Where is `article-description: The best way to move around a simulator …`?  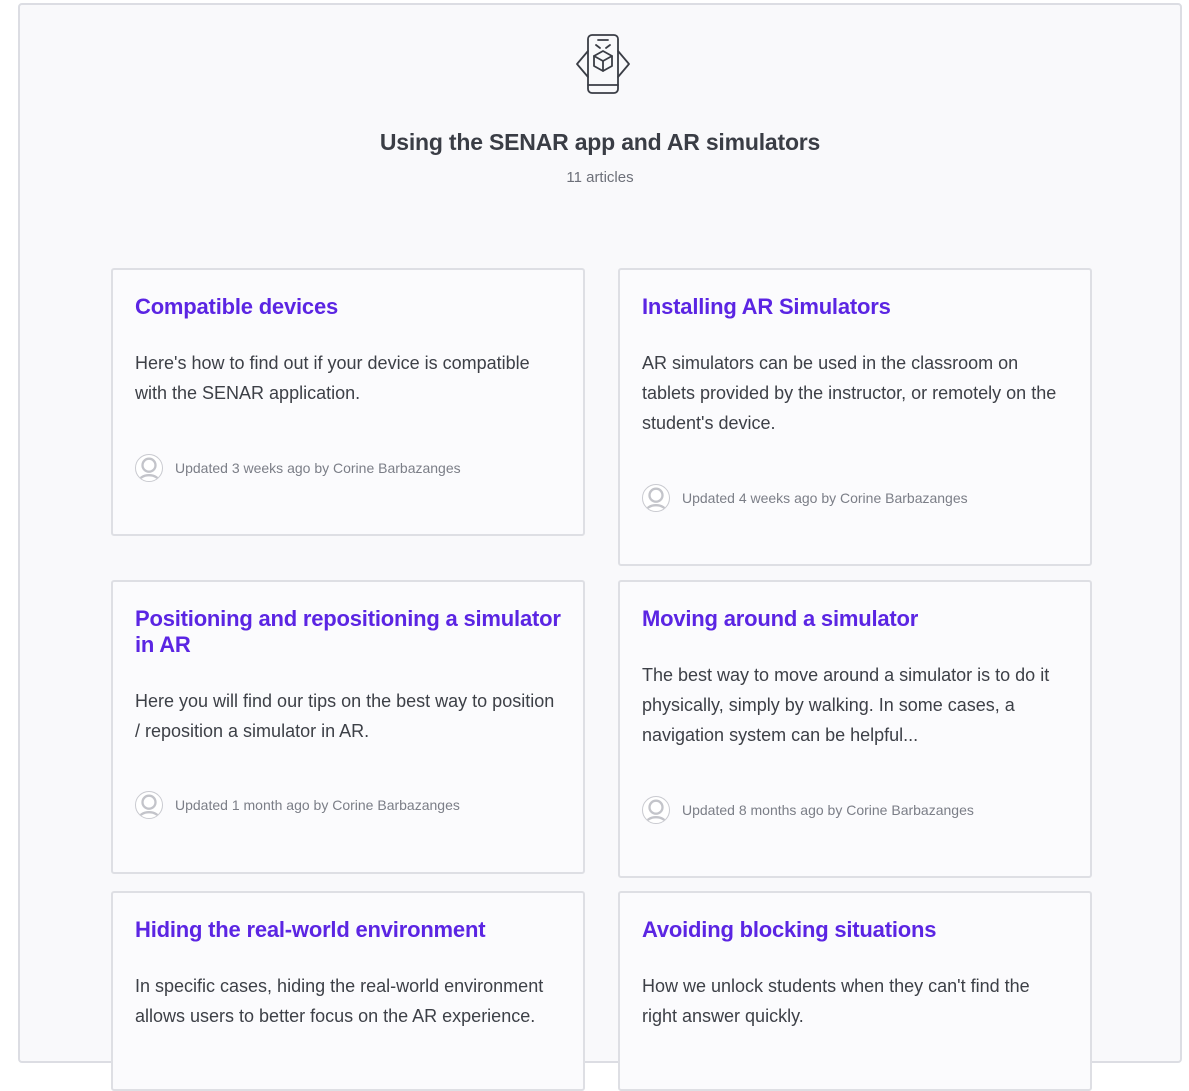
article-description: The best way to move around a simulator … is located at coordinates (846, 705).